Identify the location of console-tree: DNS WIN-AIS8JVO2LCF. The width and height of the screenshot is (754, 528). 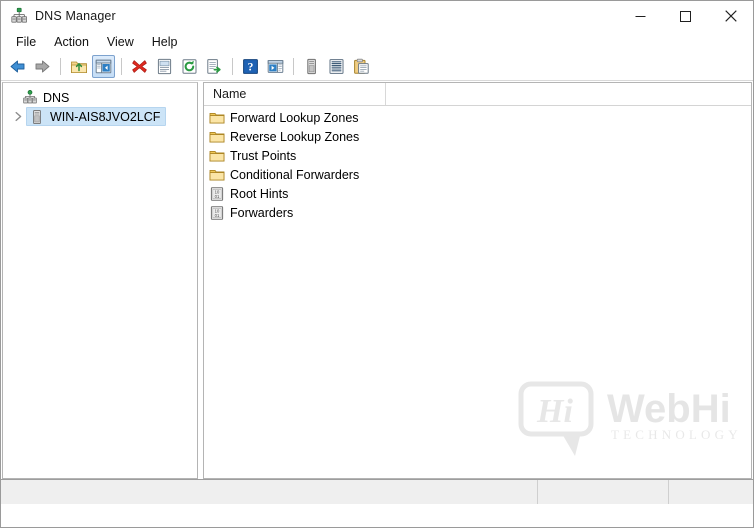
(100, 104).